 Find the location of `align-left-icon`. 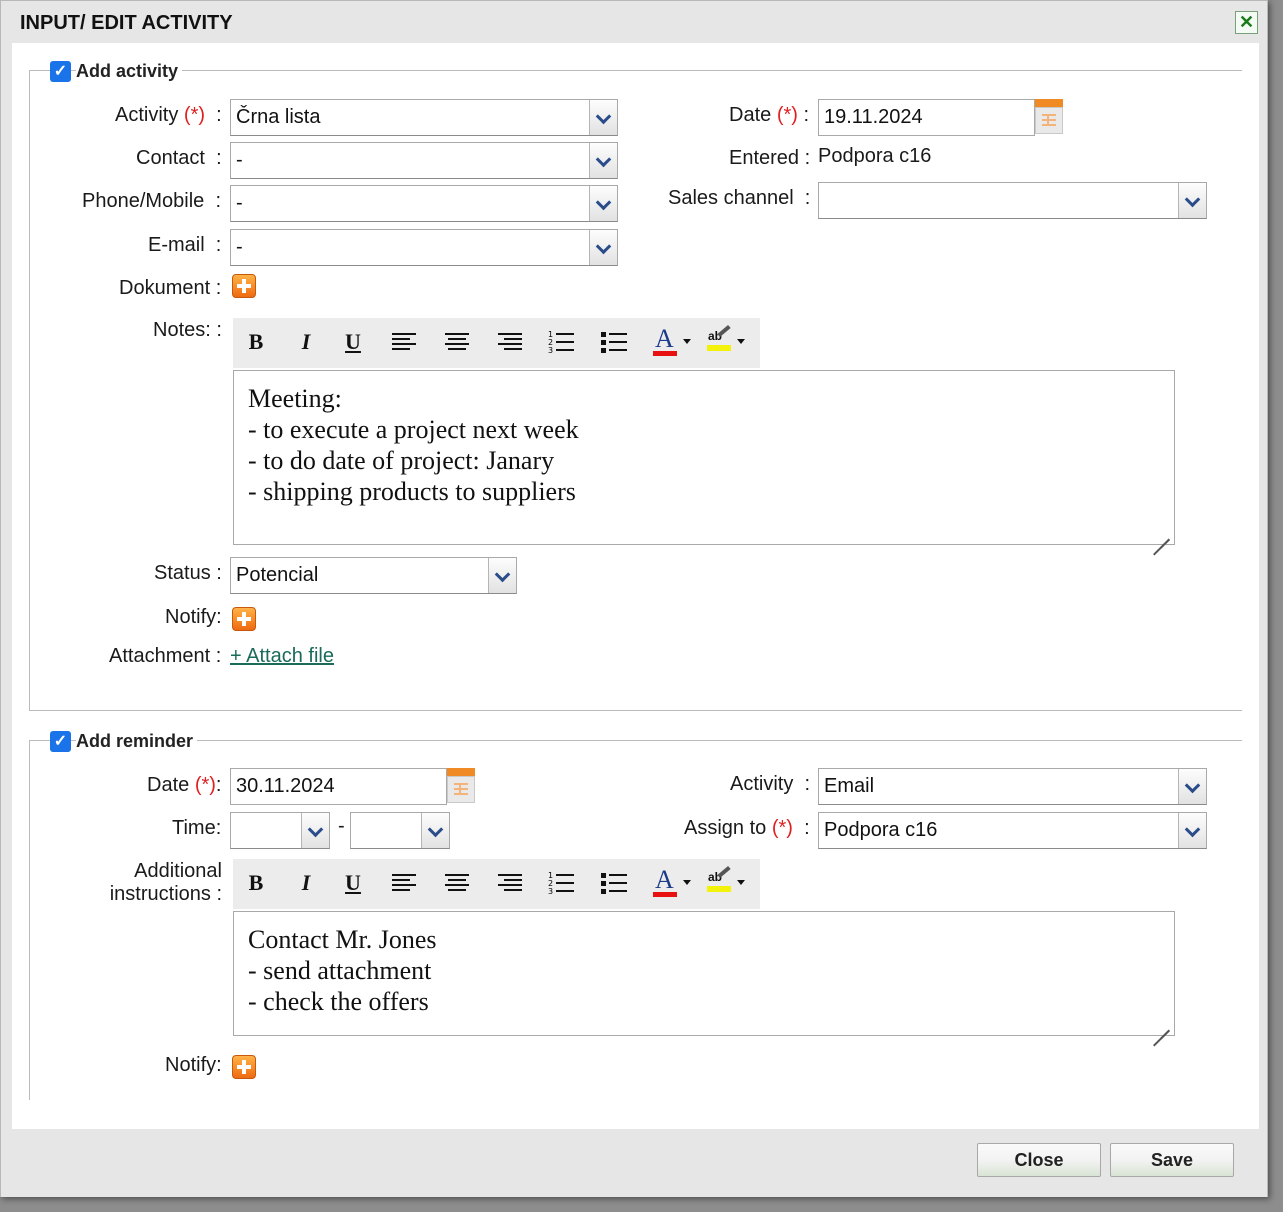

align-left-icon is located at coordinates (404, 342).